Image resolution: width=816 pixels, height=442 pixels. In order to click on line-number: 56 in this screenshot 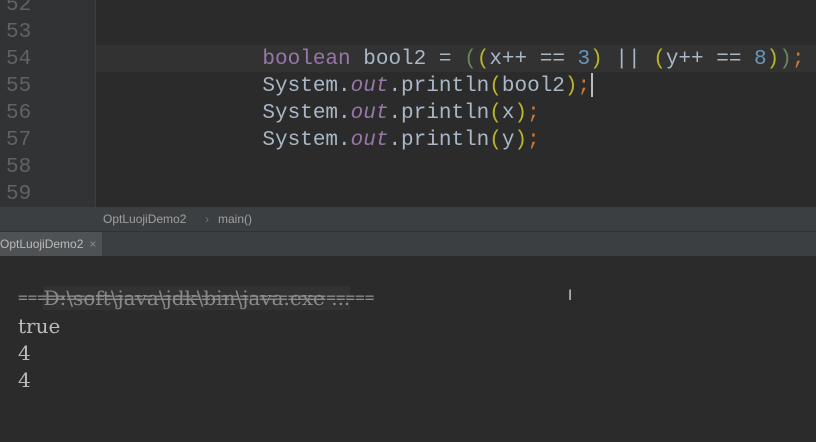, I will do `click(19, 113)`.